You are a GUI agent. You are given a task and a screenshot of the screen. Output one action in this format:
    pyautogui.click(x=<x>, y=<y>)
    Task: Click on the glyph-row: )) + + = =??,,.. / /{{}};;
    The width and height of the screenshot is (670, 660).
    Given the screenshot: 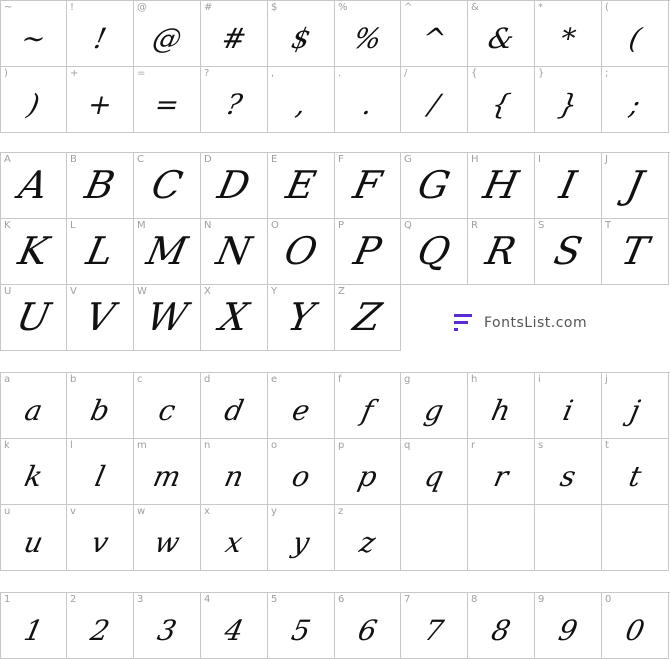 What is the action you would take?
    pyautogui.click(x=335, y=100)
    